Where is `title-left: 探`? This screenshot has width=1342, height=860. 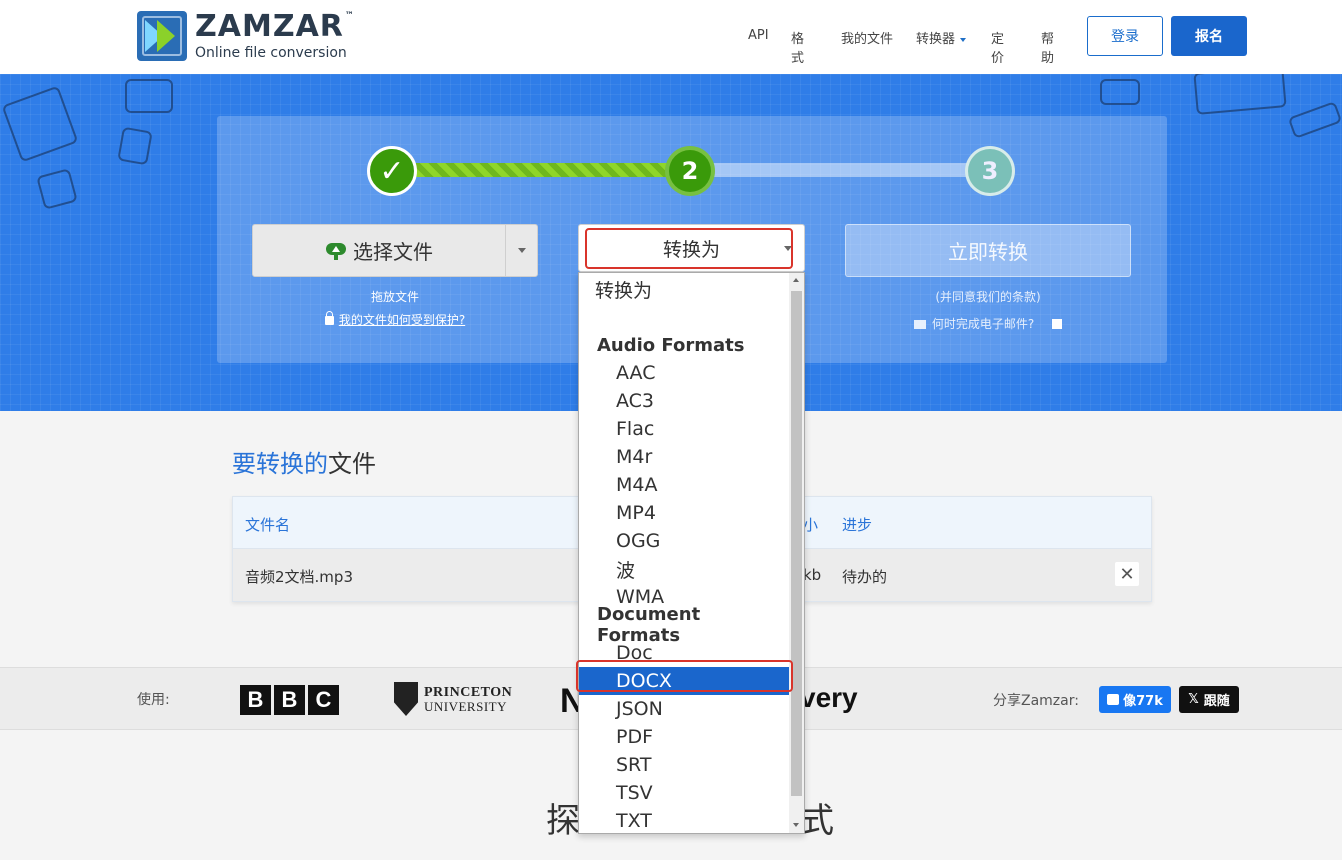 title-left: 探 is located at coordinates (563, 821).